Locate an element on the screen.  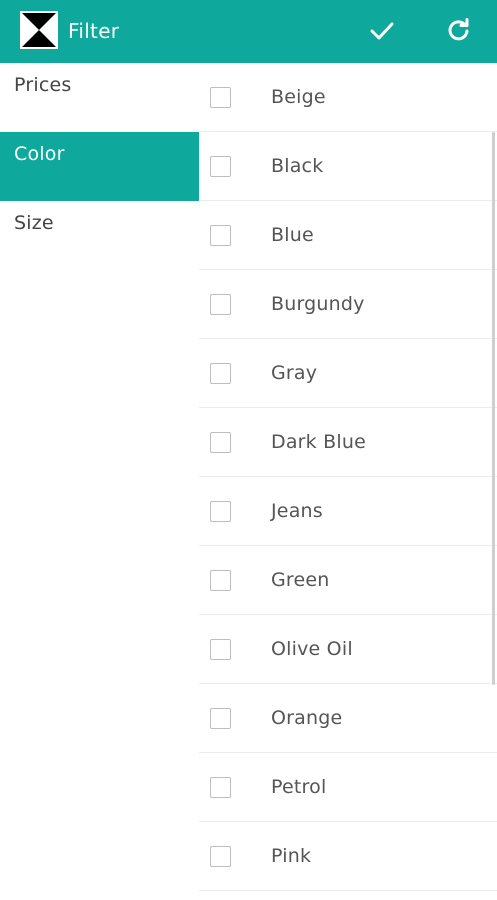
list-item: Gray is located at coordinates (348, 373).